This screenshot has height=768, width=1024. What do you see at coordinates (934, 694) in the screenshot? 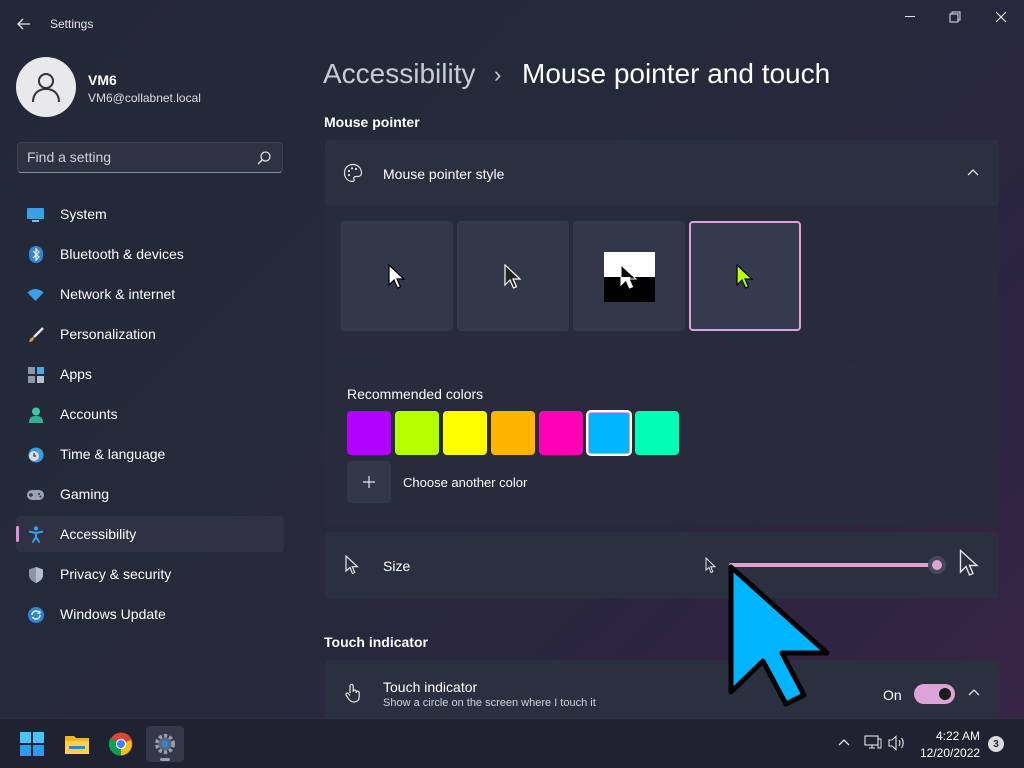
I see `touch-indicator-toggle` at bounding box center [934, 694].